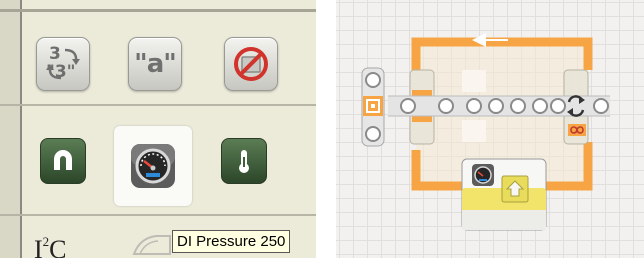  Describe the element at coordinates (158, 215) in the screenshot. I see `palette-separator-bottom` at that location.